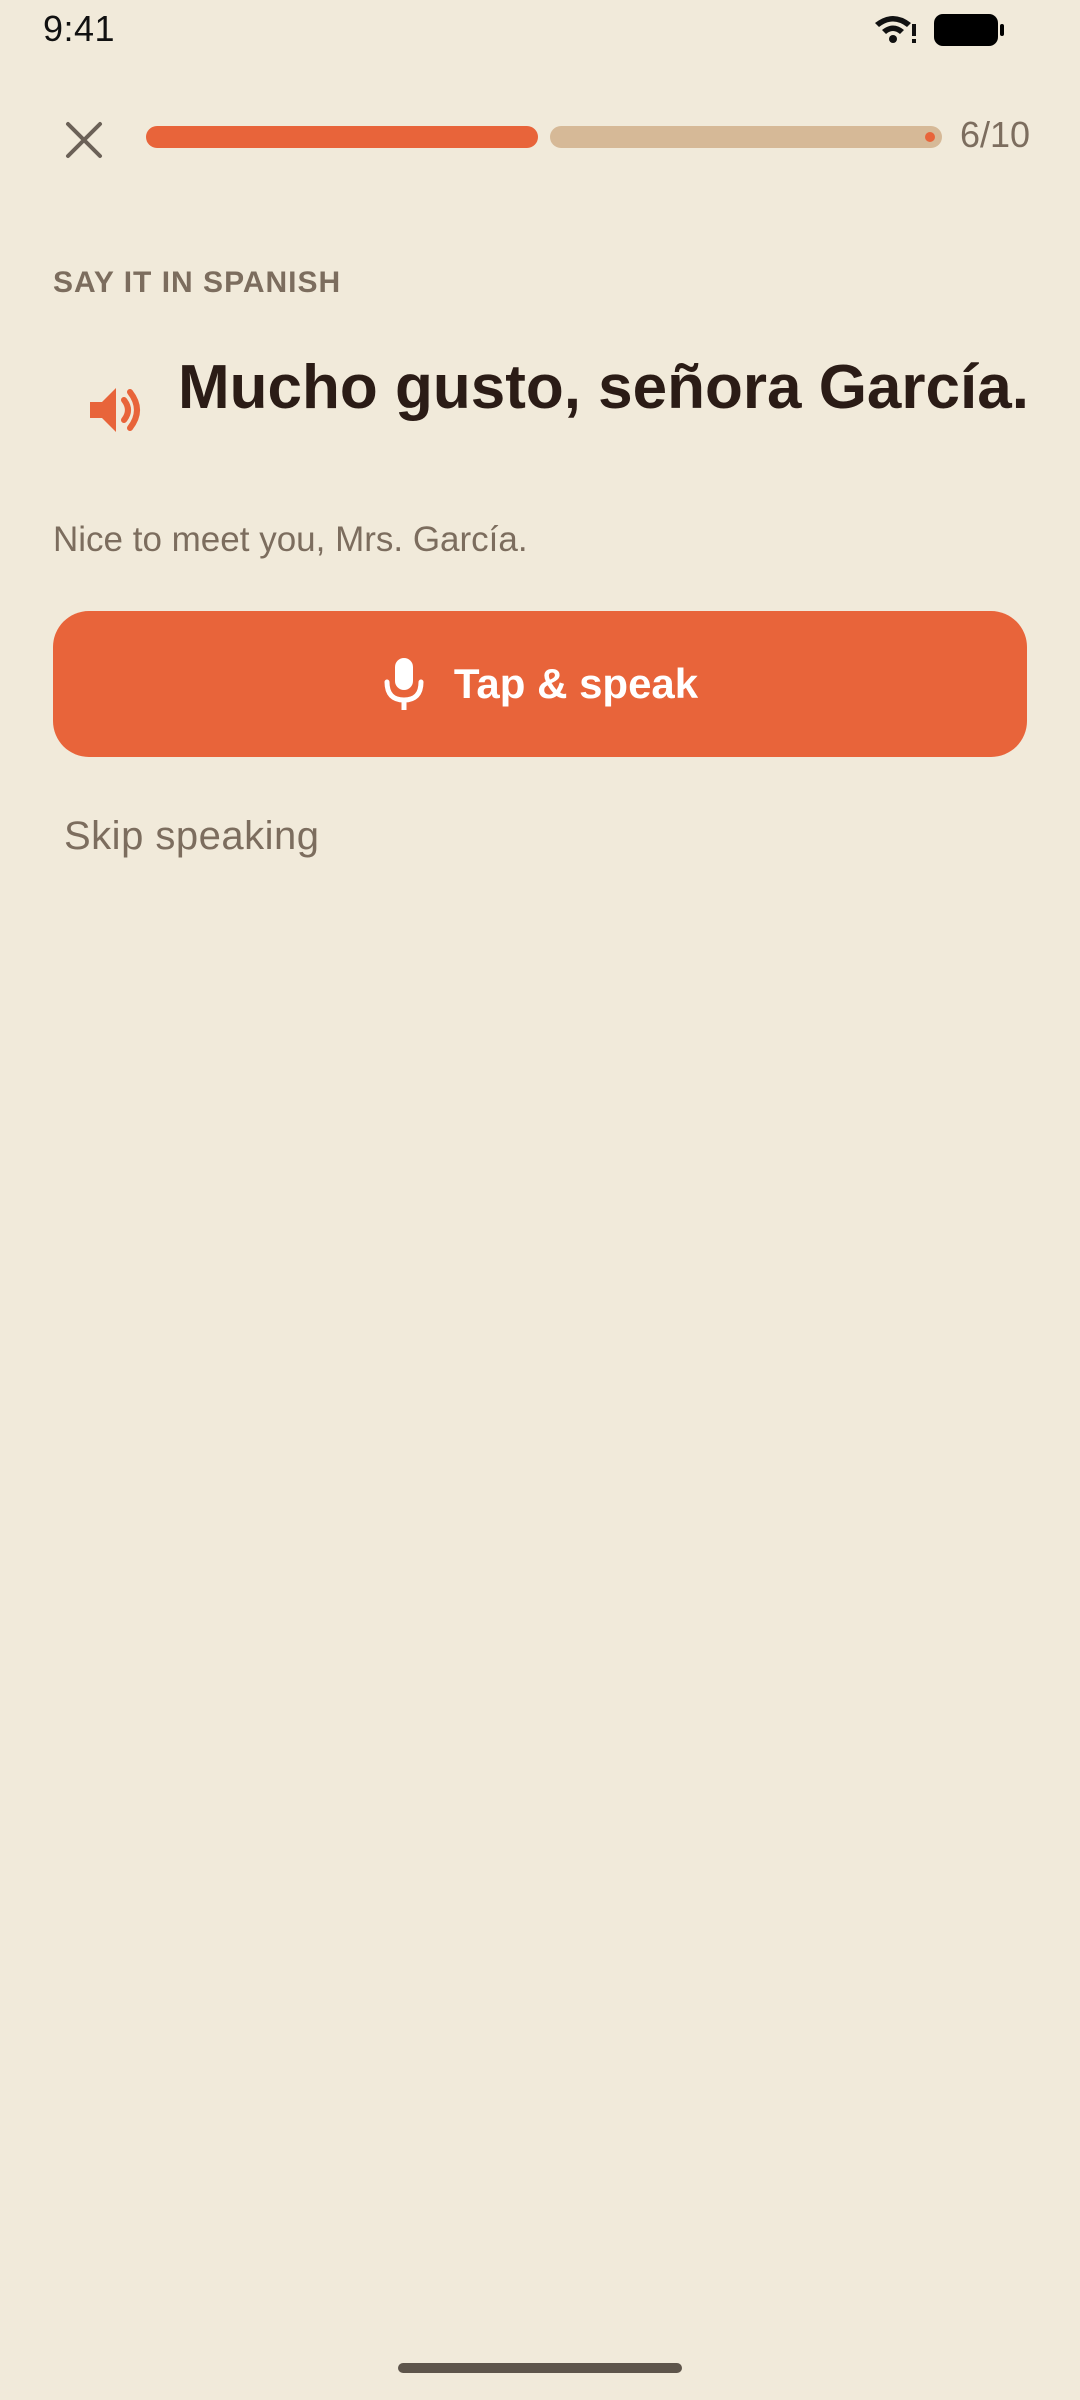  Describe the element at coordinates (746, 137) in the screenshot. I see `progress-remaining` at that location.